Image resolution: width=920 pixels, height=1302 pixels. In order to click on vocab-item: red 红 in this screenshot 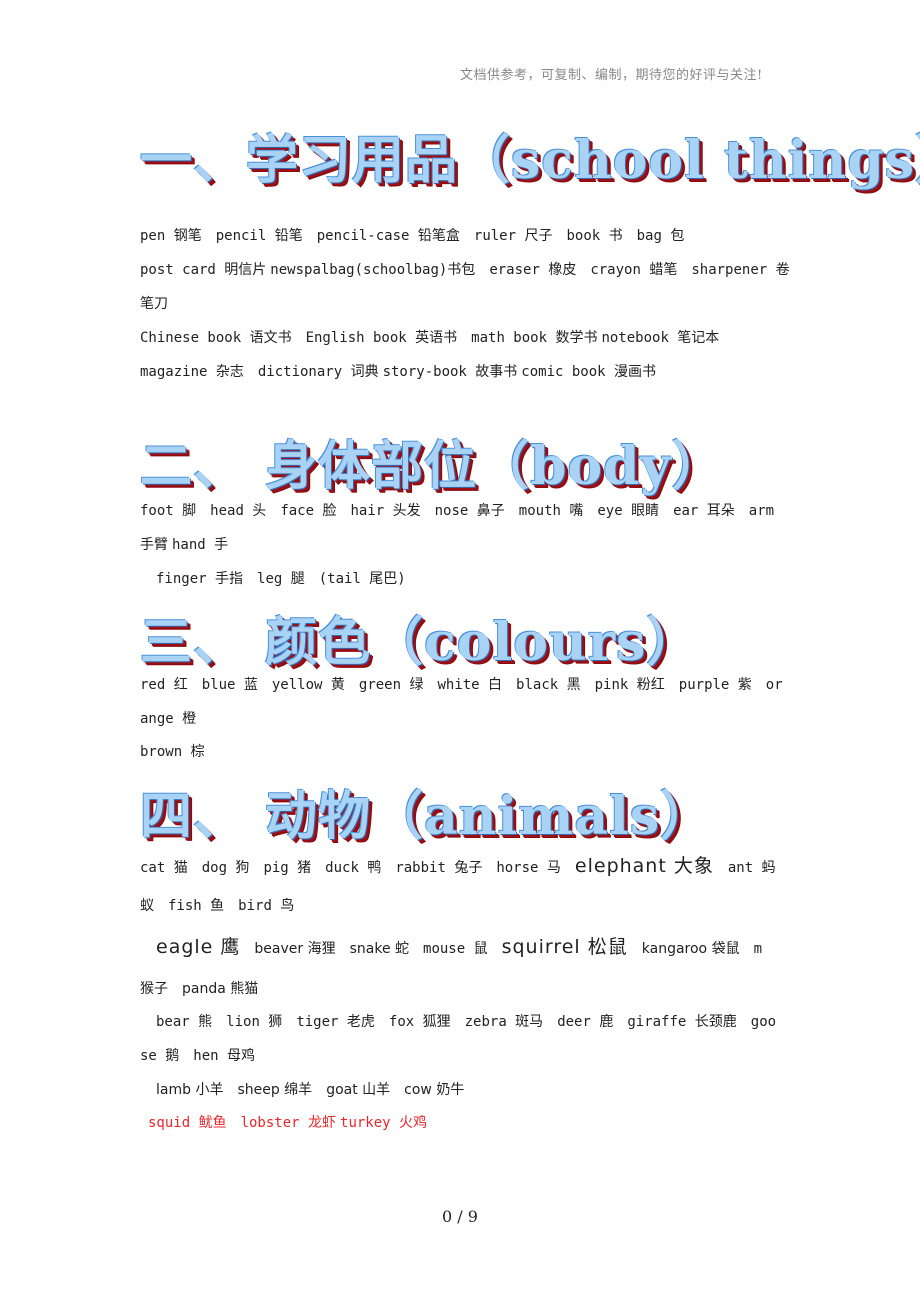, I will do `click(164, 685)`.